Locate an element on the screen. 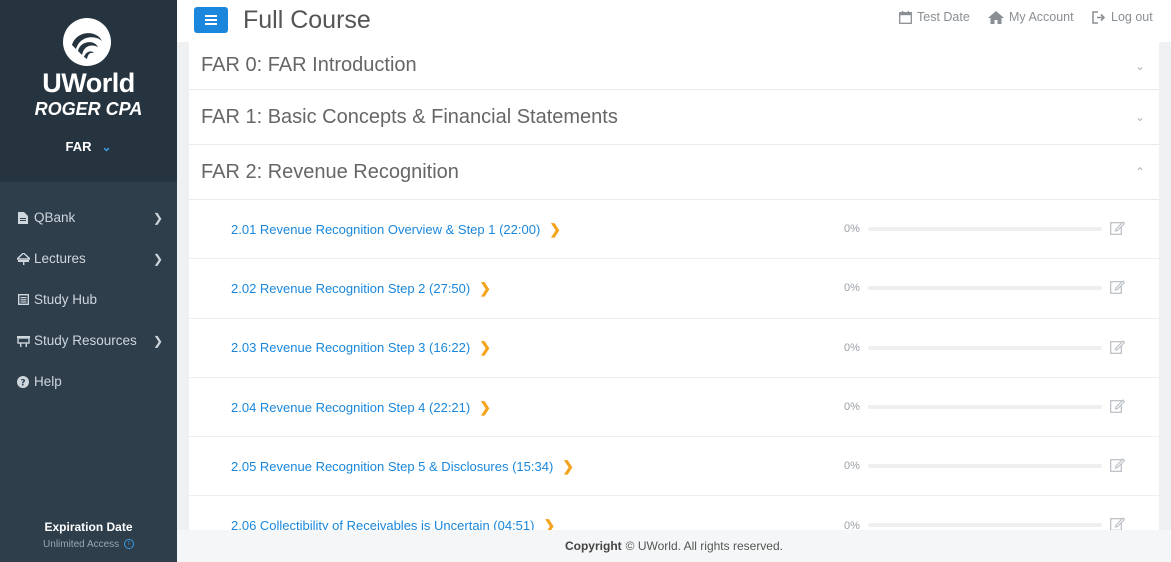 Image resolution: width=1171 pixels, height=562 pixels. hamburger-icon is located at coordinates (211, 20).